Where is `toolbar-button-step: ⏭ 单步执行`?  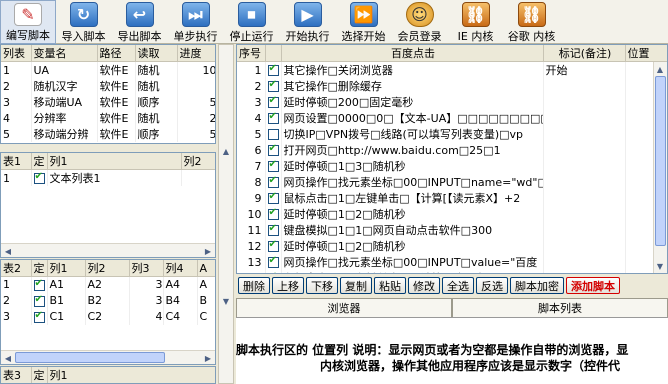
toolbar-button-step: ⏭ 单步执行 is located at coordinates (196, 22).